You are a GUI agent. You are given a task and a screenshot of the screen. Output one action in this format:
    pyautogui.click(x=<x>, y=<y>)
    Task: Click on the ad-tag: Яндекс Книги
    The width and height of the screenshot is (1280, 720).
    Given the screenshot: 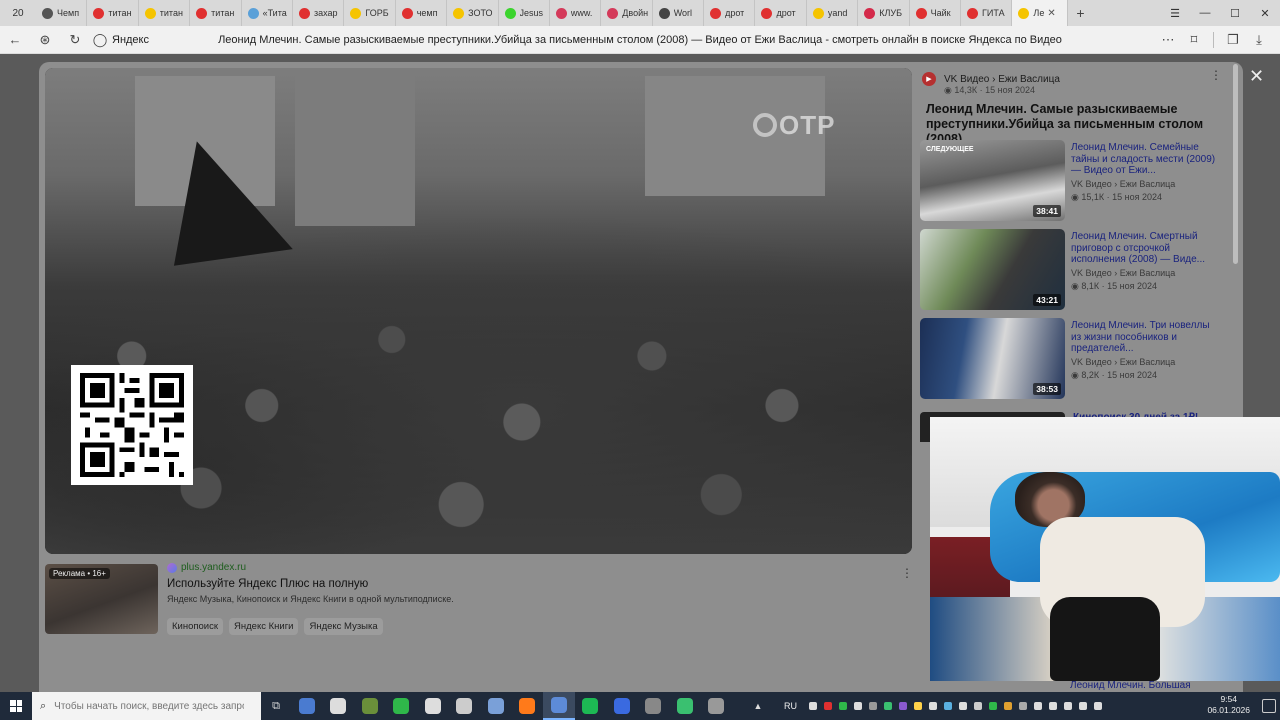 What is the action you would take?
    pyautogui.click(x=264, y=626)
    